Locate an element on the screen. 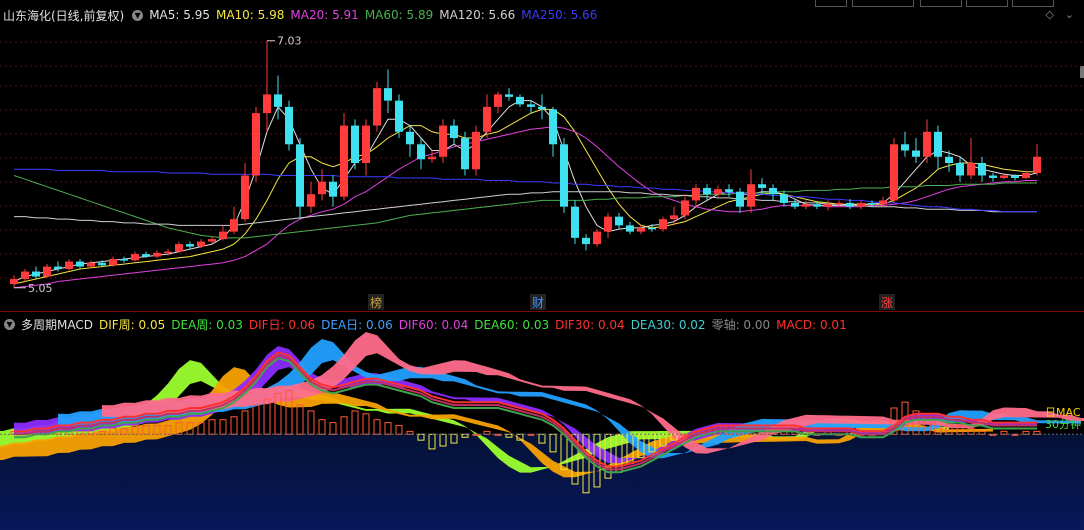  ma-label: MA5: 5.95 is located at coordinates (179, 15).